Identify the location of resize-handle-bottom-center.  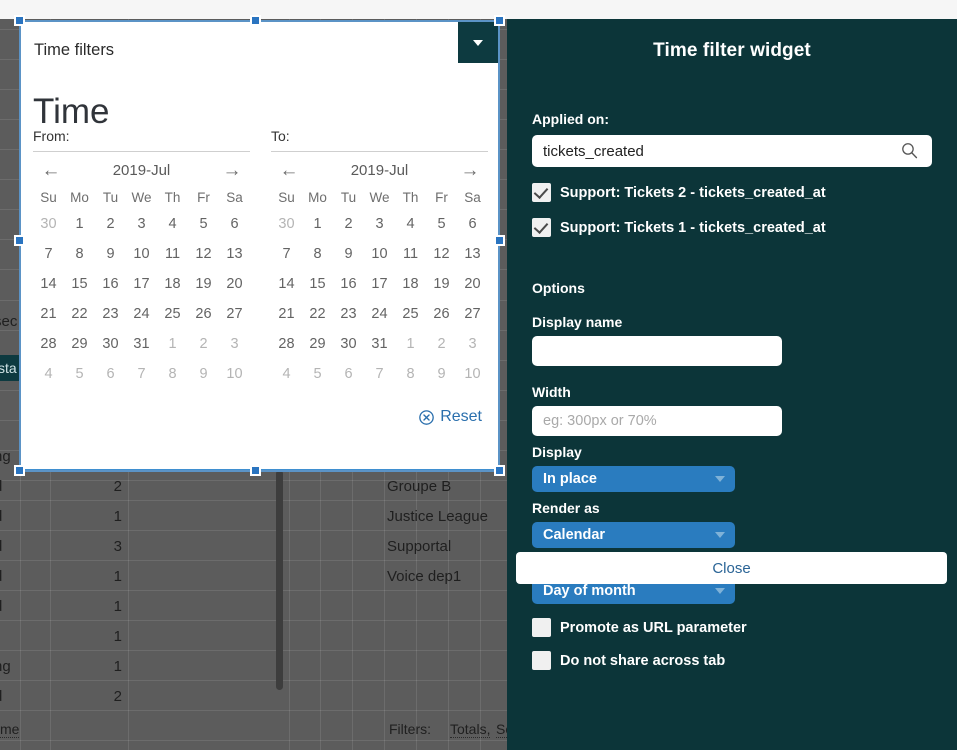
(255, 470).